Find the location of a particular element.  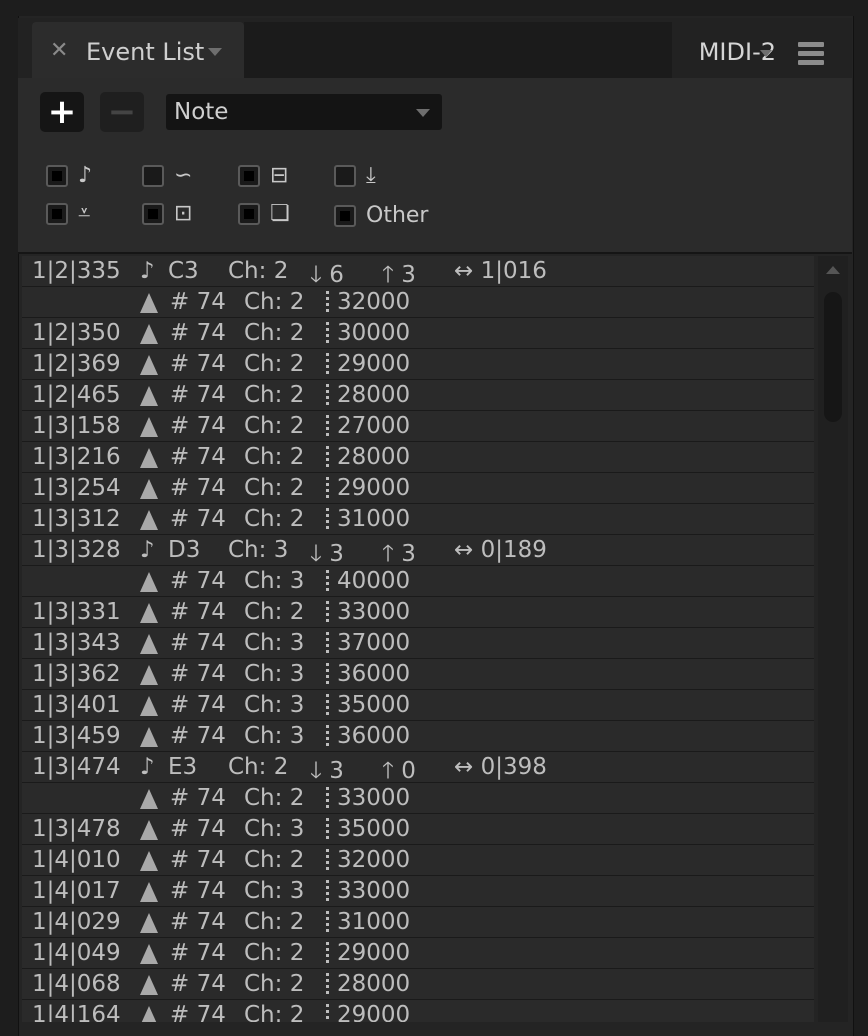

add-event-button: + is located at coordinates (62, 112).